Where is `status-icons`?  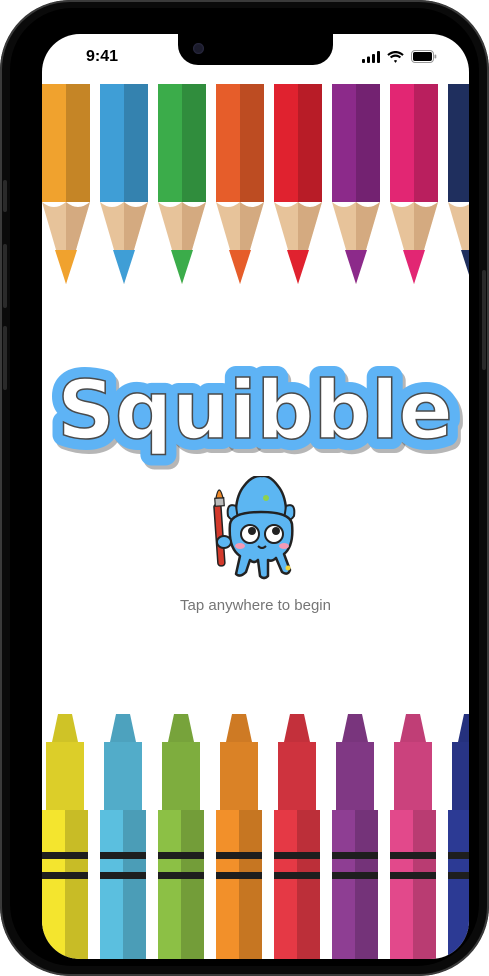 status-icons is located at coordinates (399, 59).